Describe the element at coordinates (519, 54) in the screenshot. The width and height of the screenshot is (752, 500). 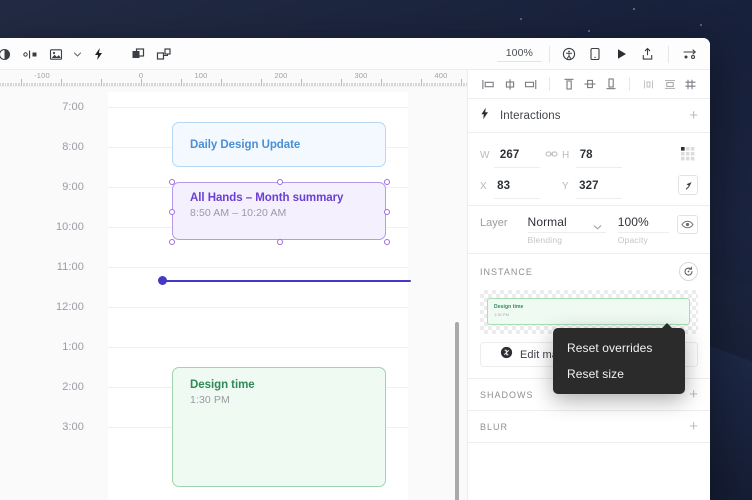
I see `zoom-level-display: 100%` at that location.